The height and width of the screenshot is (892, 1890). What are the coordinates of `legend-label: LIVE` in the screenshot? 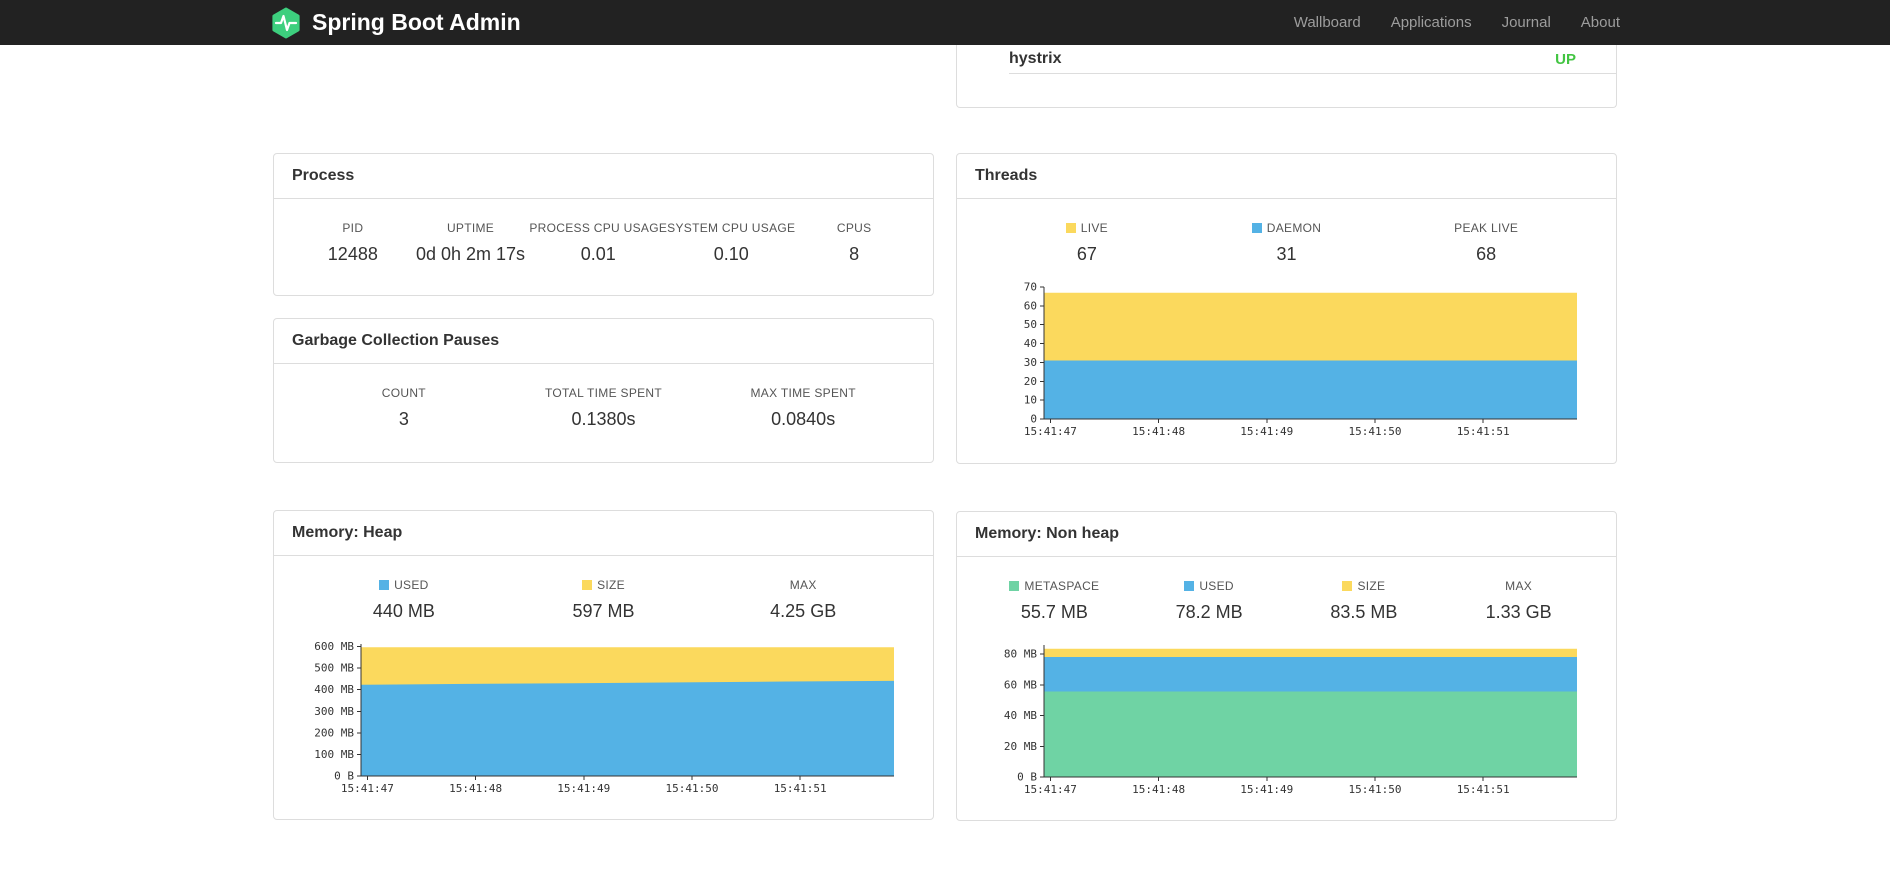 It's located at (1087, 228).